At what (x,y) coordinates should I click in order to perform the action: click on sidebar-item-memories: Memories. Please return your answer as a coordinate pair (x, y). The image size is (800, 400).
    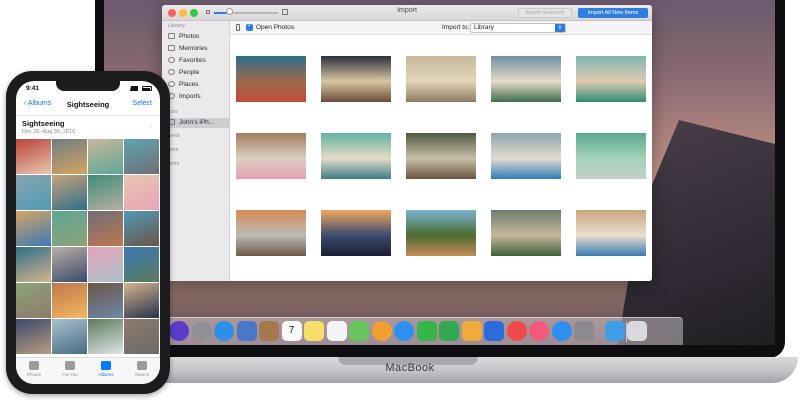
    Looking at the image, I should click on (198, 49).